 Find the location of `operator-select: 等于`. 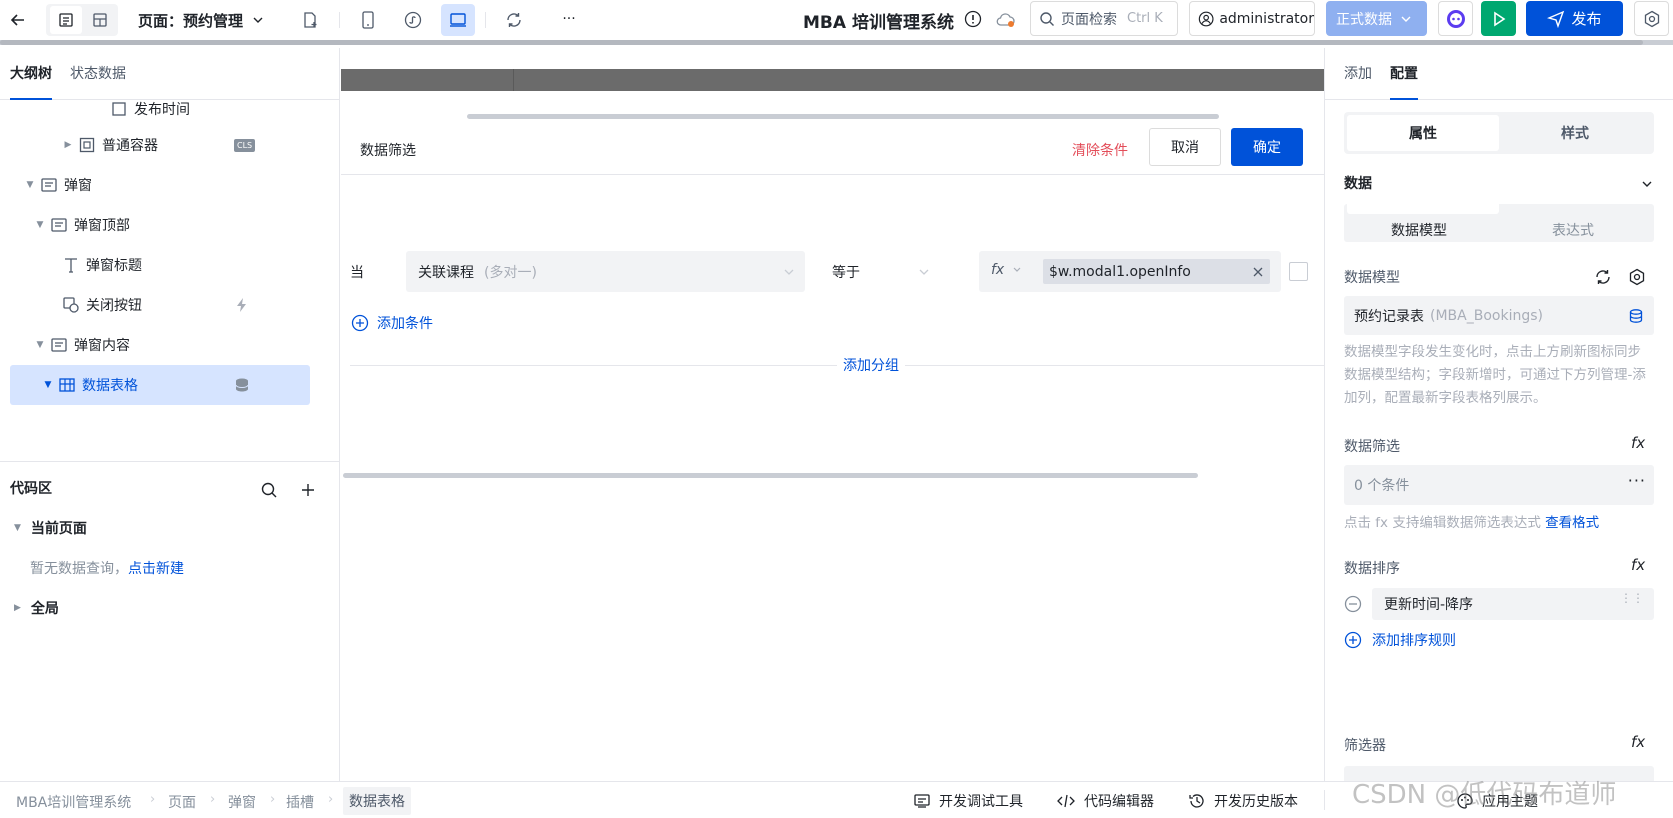

operator-select: 等于 is located at coordinates (880, 271).